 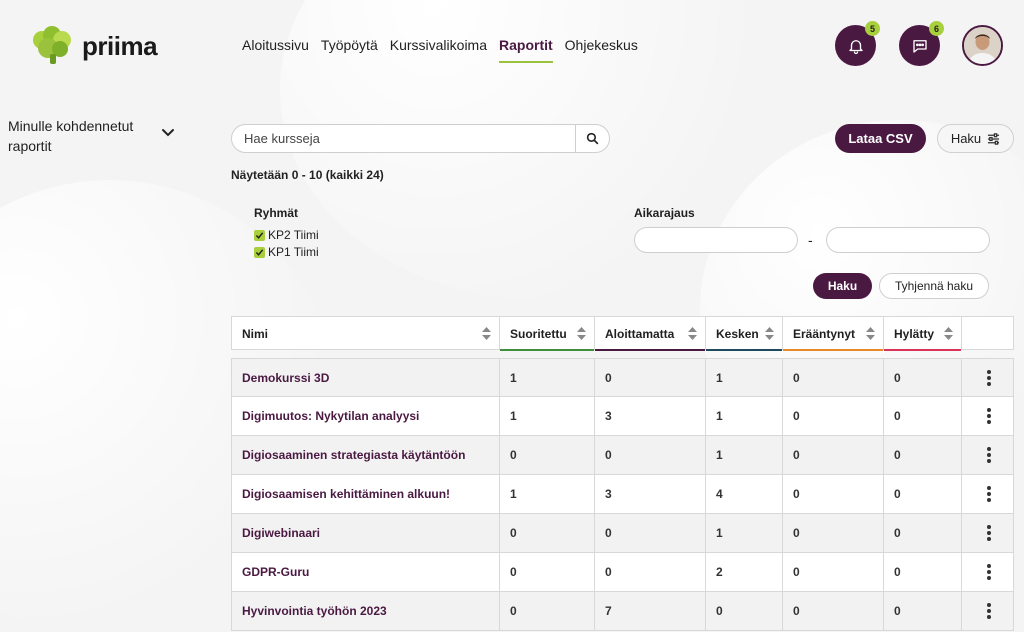 I want to click on column-header-nimi: Nimi, so click(x=366, y=333).